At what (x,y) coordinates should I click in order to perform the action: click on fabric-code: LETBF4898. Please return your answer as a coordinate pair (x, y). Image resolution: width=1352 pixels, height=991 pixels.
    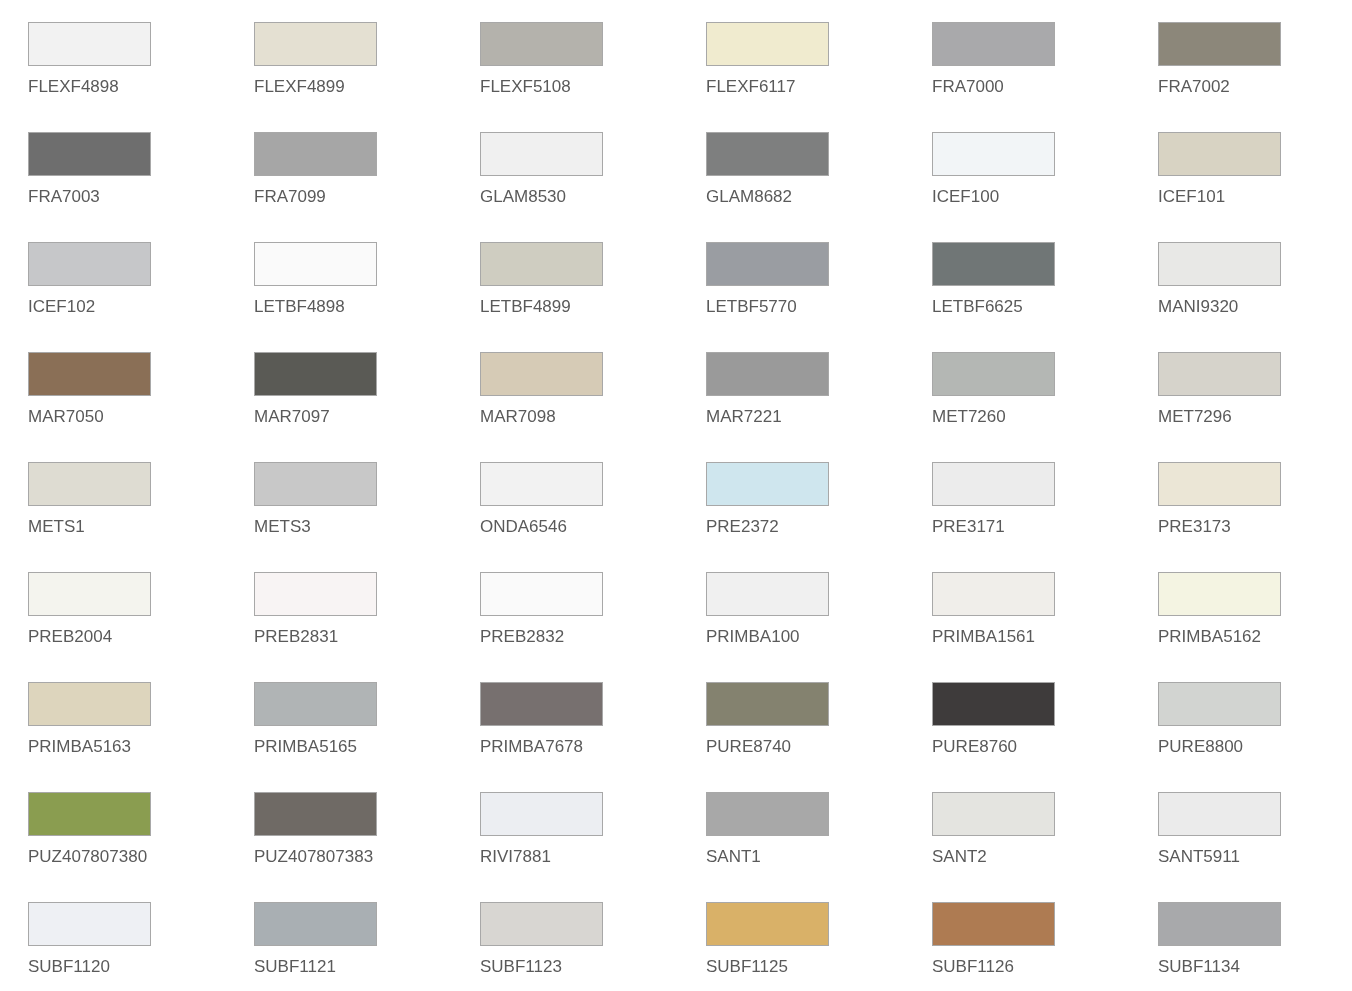
    Looking at the image, I should click on (299, 307).